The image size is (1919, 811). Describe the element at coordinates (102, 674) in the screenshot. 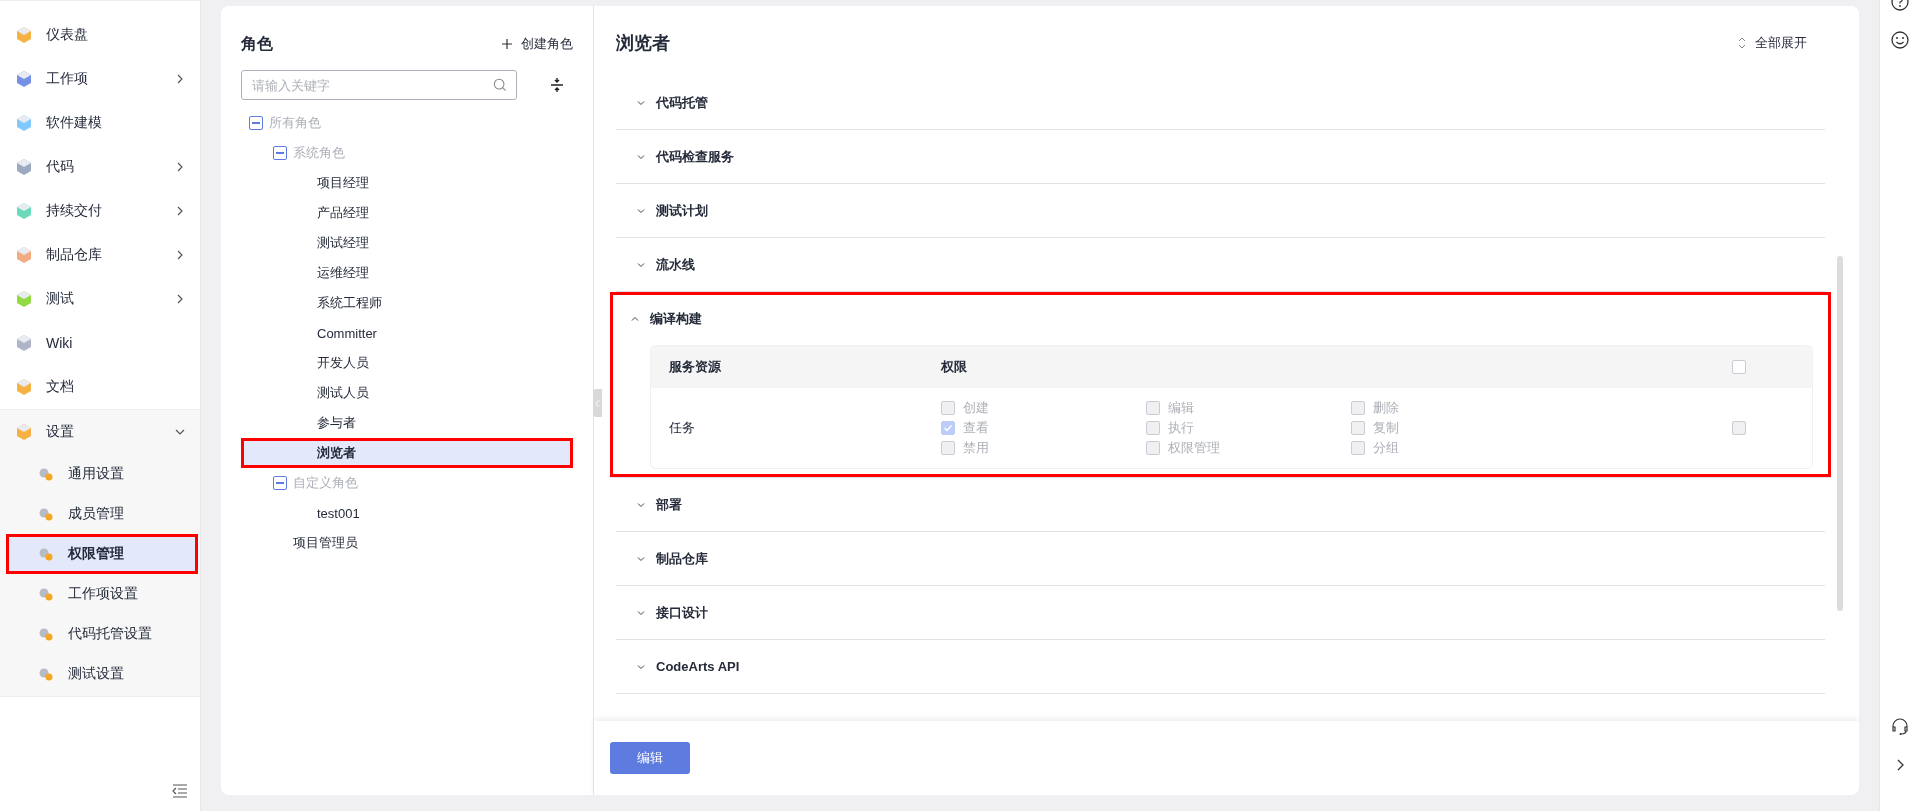

I see `nav-item: 测试设置` at that location.